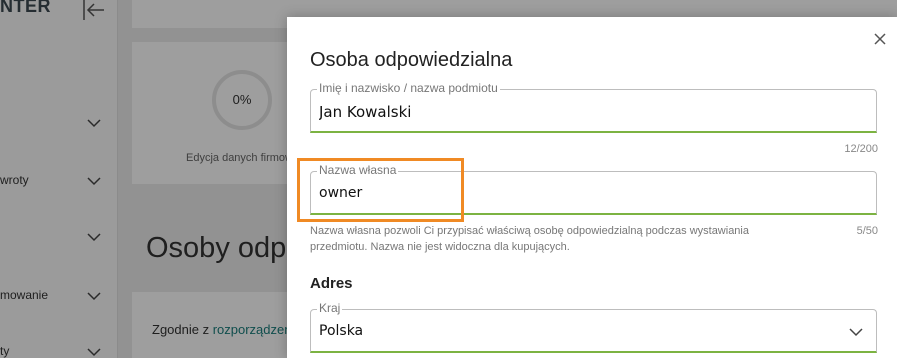  What do you see at coordinates (341, 331) in the screenshot?
I see `country-value: Polska` at bounding box center [341, 331].